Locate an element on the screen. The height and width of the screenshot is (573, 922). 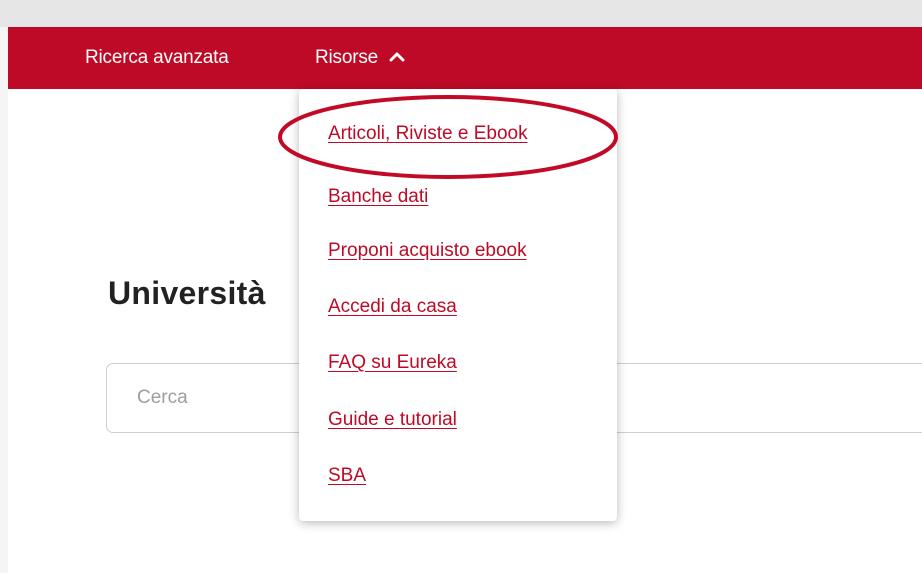
menu-item-remote-access: Accedi da casa is located at coordinates (392, 307).